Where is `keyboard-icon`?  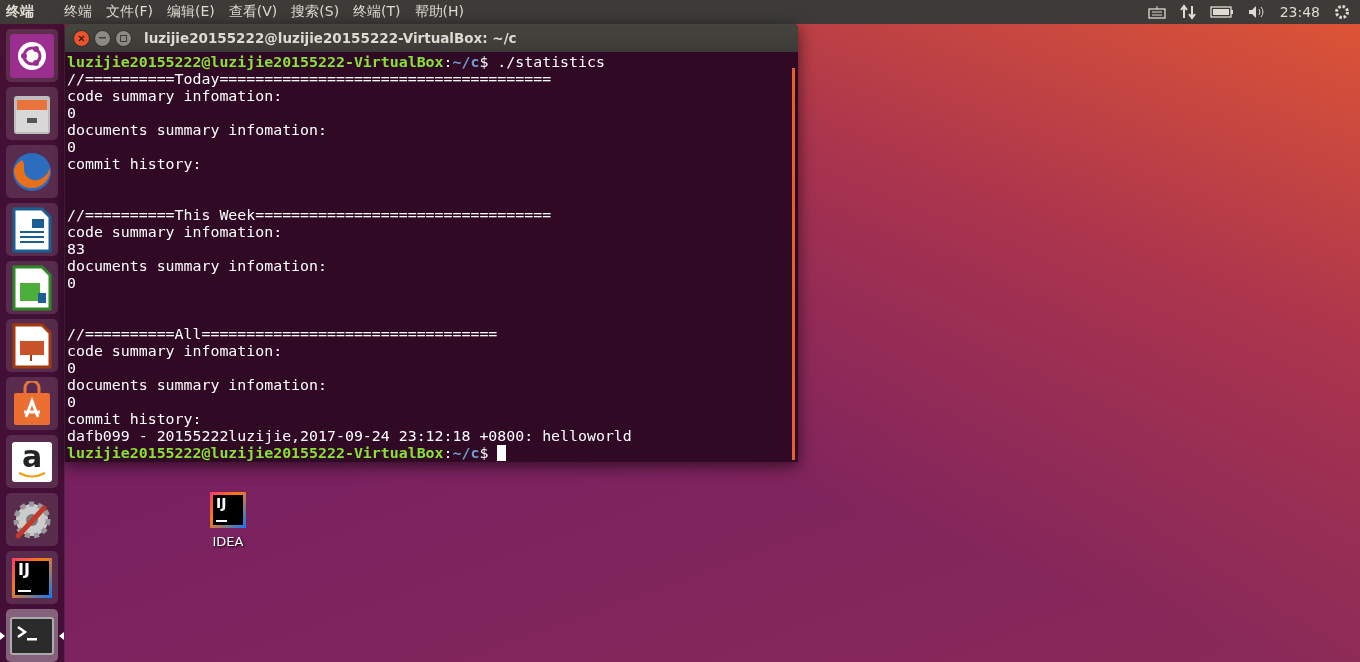
keyboard-icon is located at coordinates (1156, 12).